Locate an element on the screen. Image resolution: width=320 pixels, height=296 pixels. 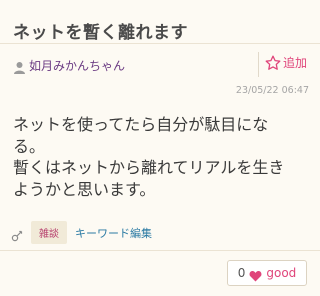
user-icon is located at coordinates (19, 66).